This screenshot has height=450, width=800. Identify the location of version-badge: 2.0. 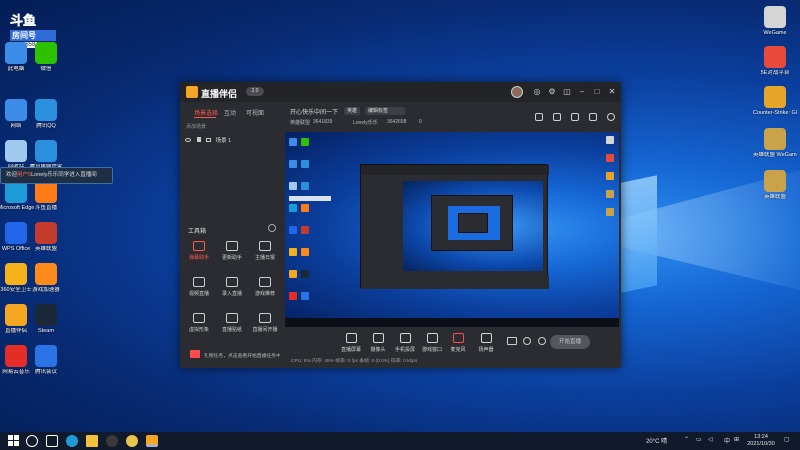
(255, 91).